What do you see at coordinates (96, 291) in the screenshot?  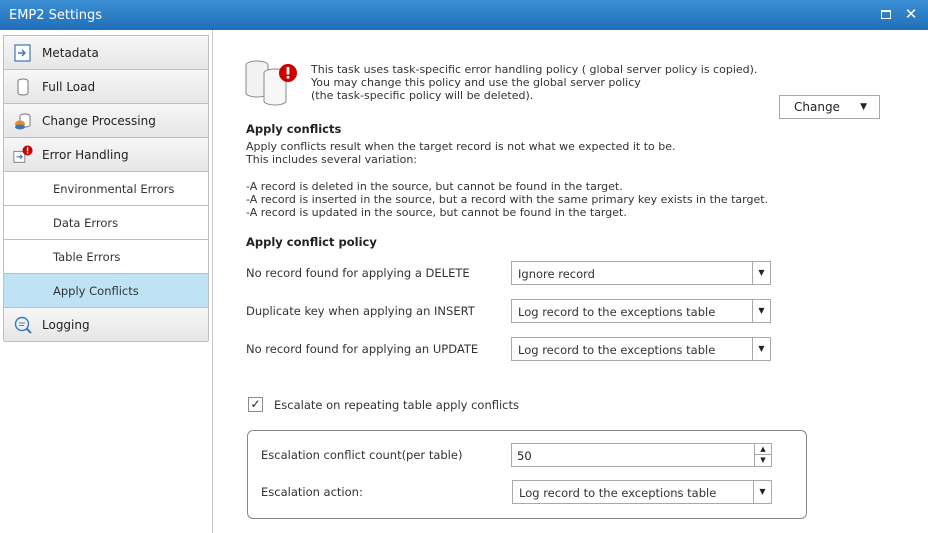 I see `sidebar-item-label: Apply Conflicts` at bounding box center [96, 291].